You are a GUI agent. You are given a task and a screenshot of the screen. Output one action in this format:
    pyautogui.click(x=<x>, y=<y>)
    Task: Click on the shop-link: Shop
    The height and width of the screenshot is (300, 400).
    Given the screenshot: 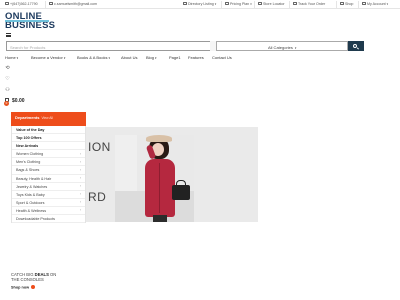 What is the action you would take?
    pyautogui.click(x=344, y=4)
    